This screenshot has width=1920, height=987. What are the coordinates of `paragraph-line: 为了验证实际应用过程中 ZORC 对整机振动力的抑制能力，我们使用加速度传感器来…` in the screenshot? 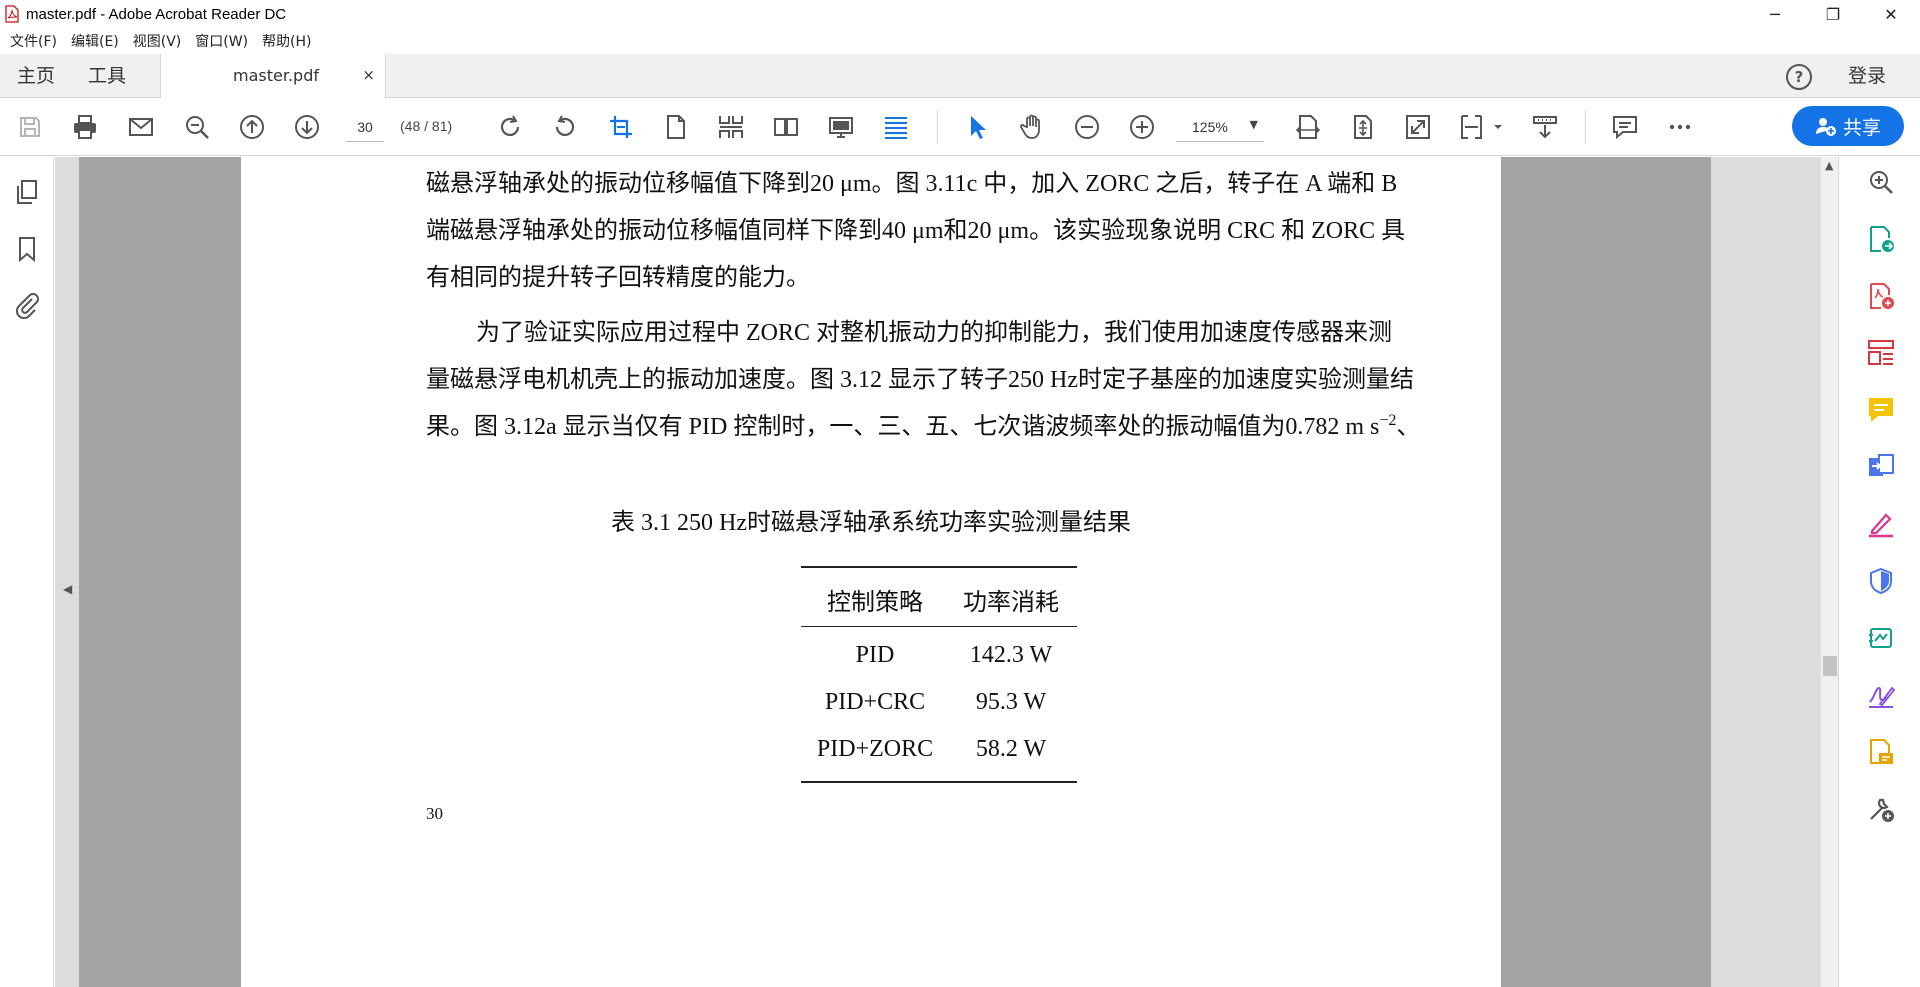 It's located at (934, 333).